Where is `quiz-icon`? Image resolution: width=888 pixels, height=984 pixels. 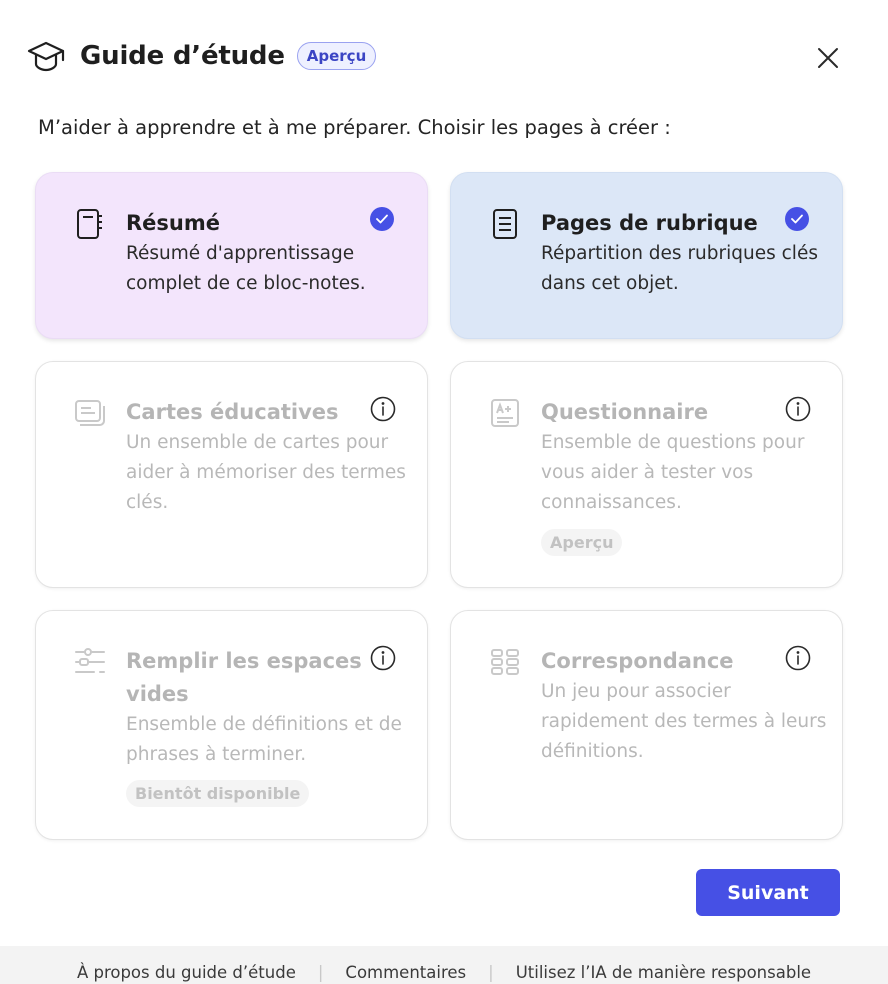 quiz-icon is located at coordinates (505, 413).